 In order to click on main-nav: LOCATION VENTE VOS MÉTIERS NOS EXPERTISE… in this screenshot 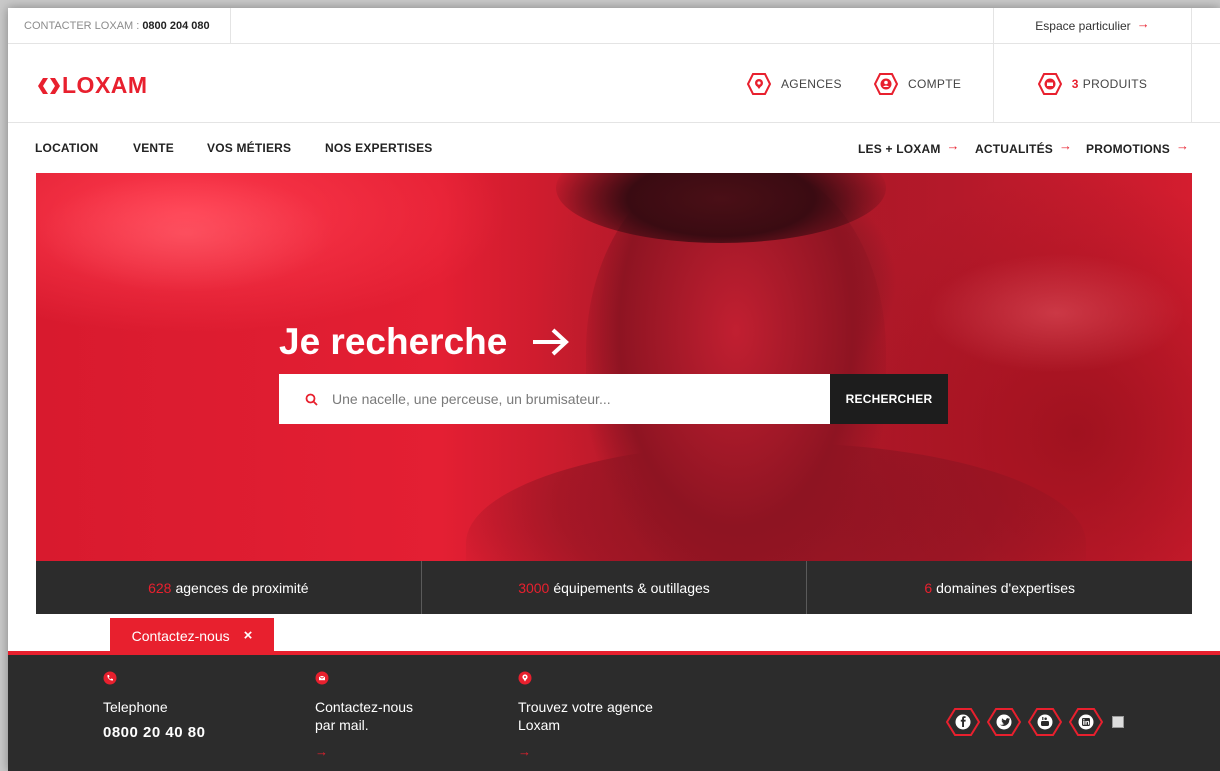, I will do `click(614, 148)`.